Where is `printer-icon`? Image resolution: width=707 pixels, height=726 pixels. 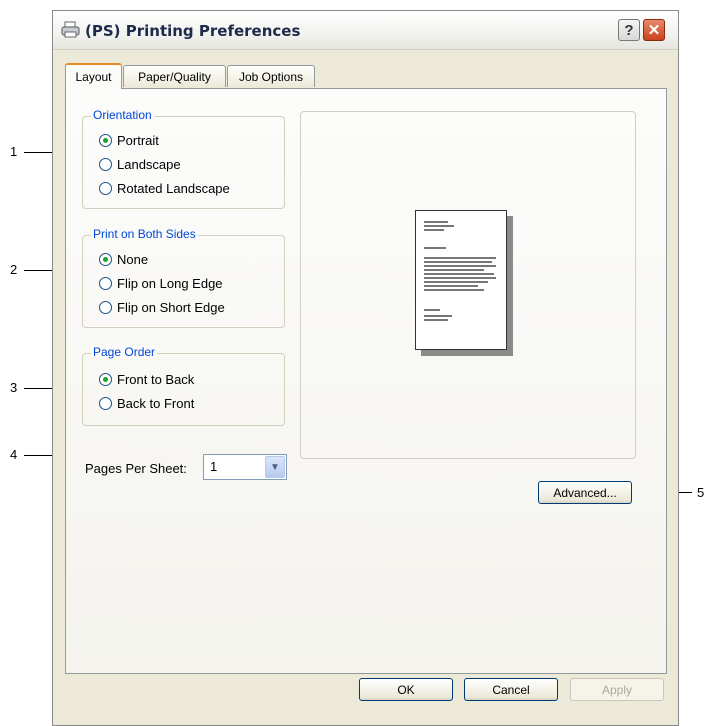
printer-icon is located at coordinates (71, 30).